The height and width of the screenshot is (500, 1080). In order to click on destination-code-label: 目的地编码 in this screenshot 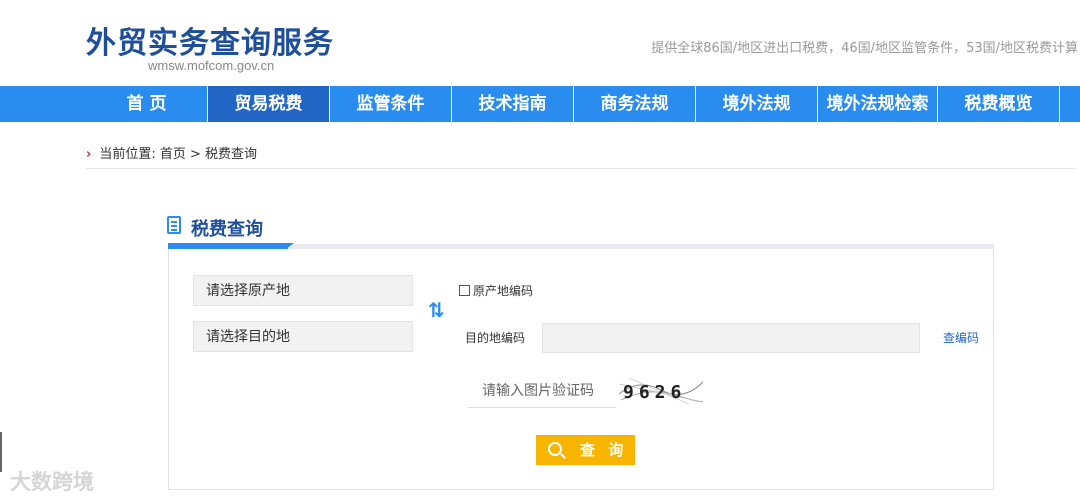, I will do `click(495, 338)`.